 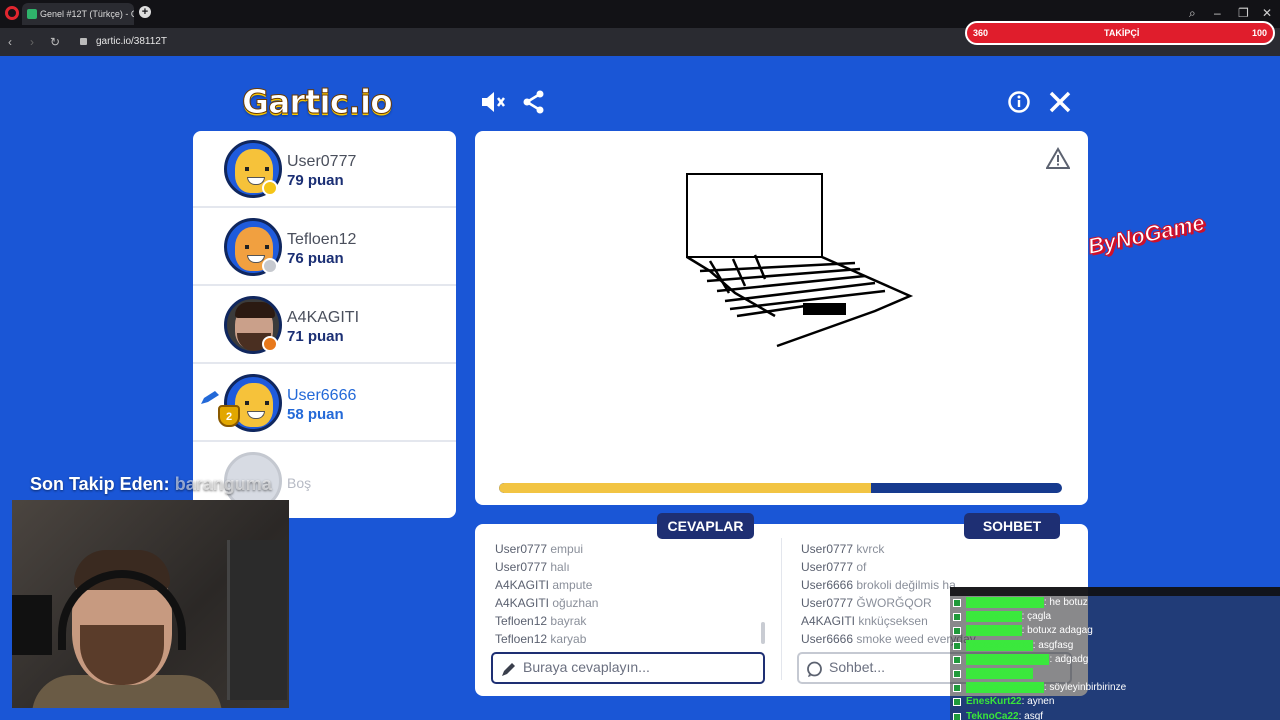 What do you see at coordinates (544, 585) in the screenshot?
I see `list-item: A4KAGITI ampute` at bounding box center [544, 585].